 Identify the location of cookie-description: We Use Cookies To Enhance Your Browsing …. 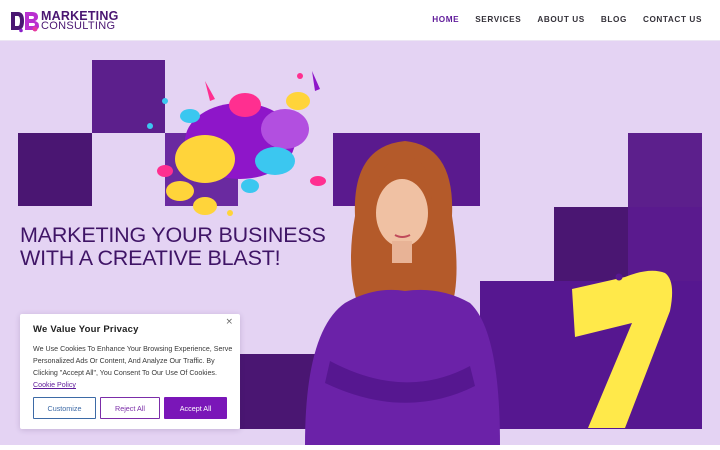
(133, 367).